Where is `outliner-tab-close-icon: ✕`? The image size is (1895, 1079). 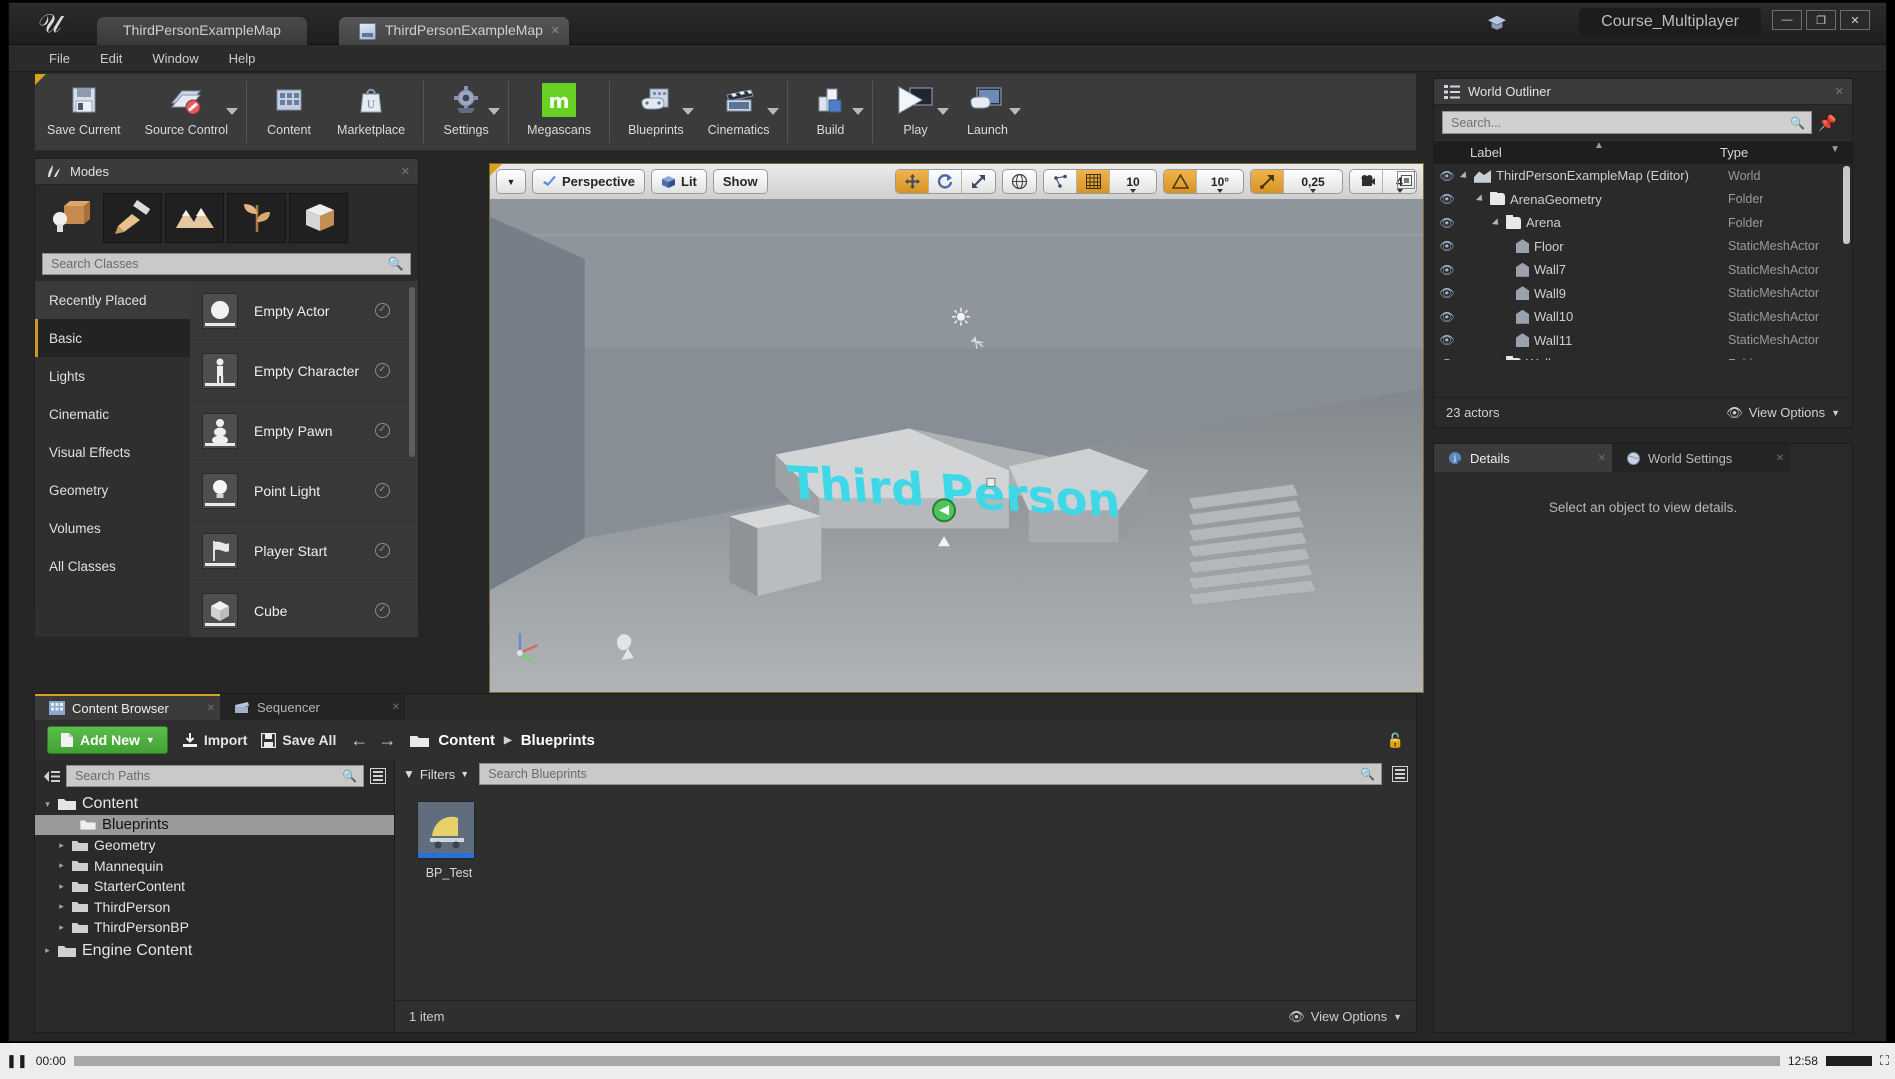 outliner-tab-close-icon: ✕ is located at coordinates (1839, 91).